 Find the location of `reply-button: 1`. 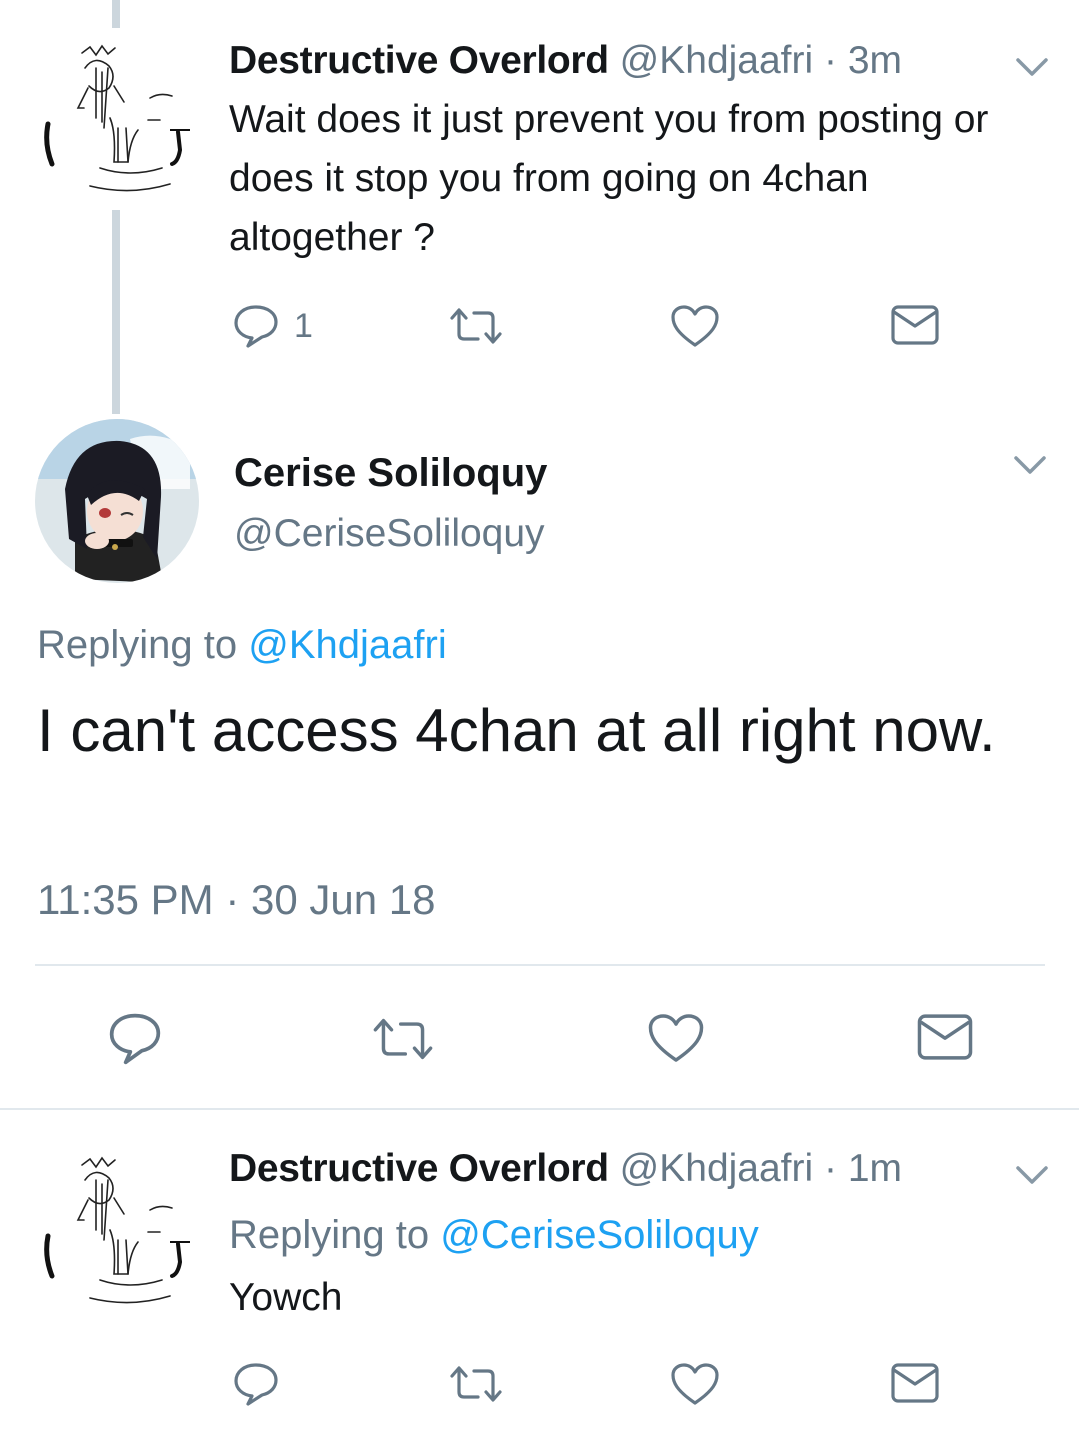

reply-button: 1 is located at coordinates (272, 326).